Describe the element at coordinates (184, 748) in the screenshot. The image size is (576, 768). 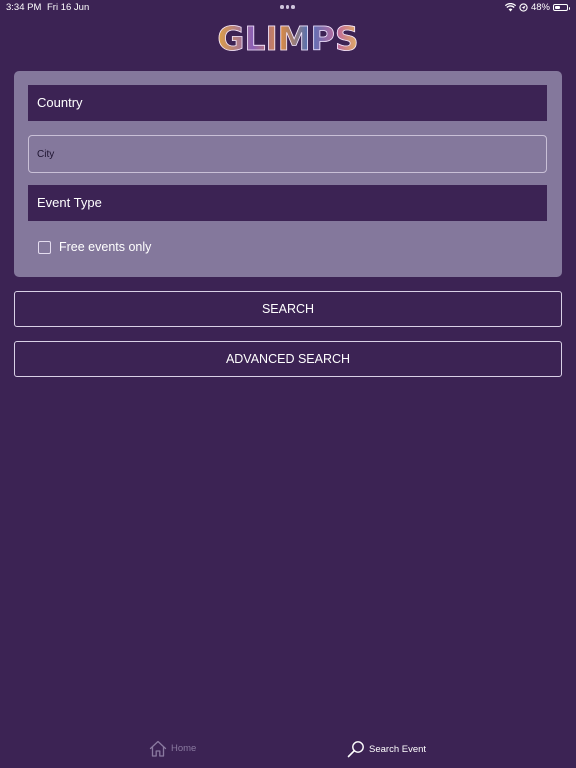
I see `tab-home-label: Home` at that location.